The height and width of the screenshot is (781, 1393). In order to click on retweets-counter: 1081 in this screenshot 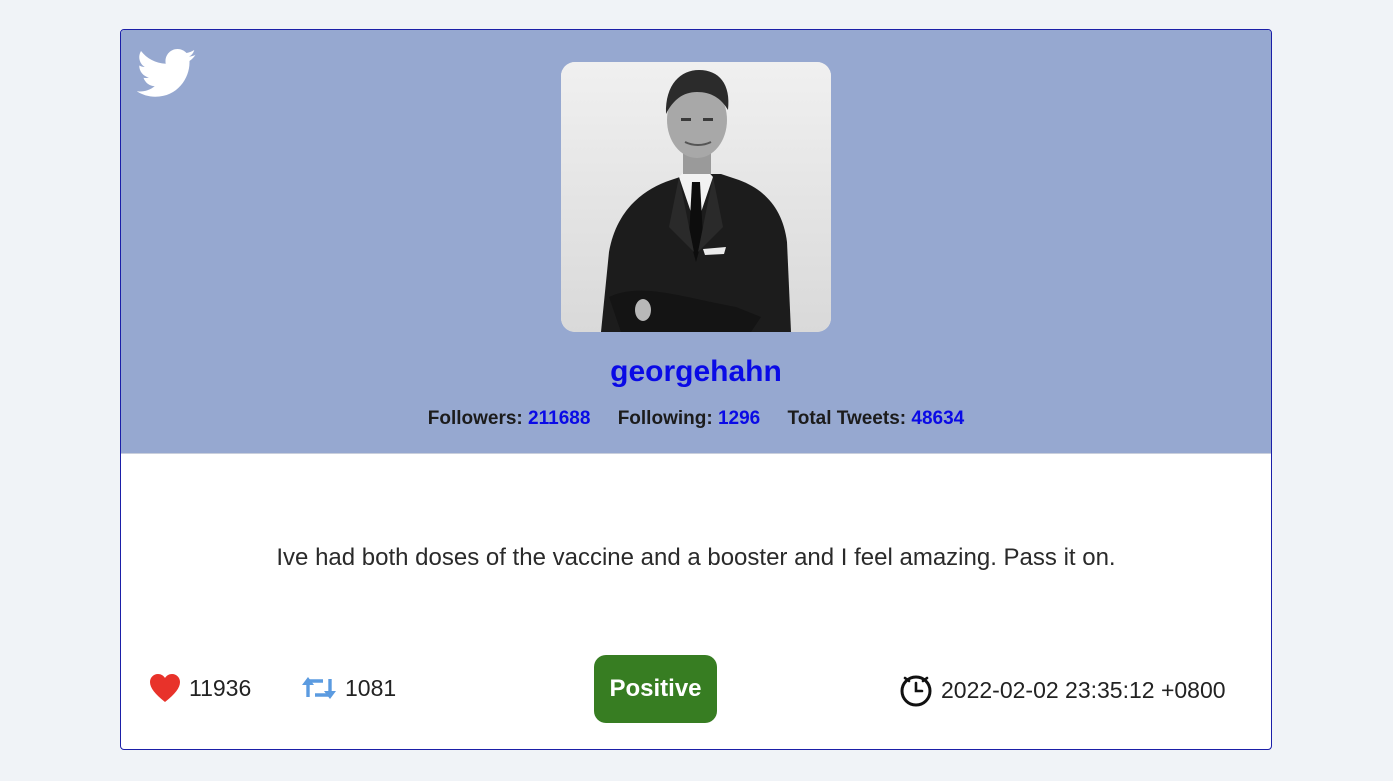, I will do `click(348, 688)`.